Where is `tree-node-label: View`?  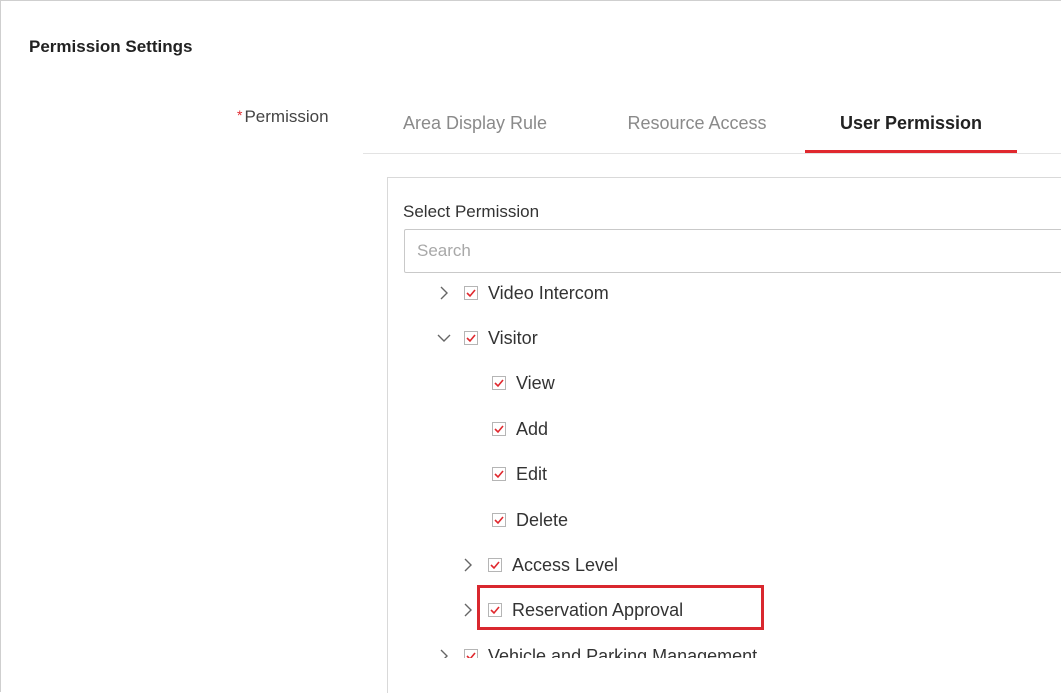
tree-node-label: View is located at coordinates (535, 382).